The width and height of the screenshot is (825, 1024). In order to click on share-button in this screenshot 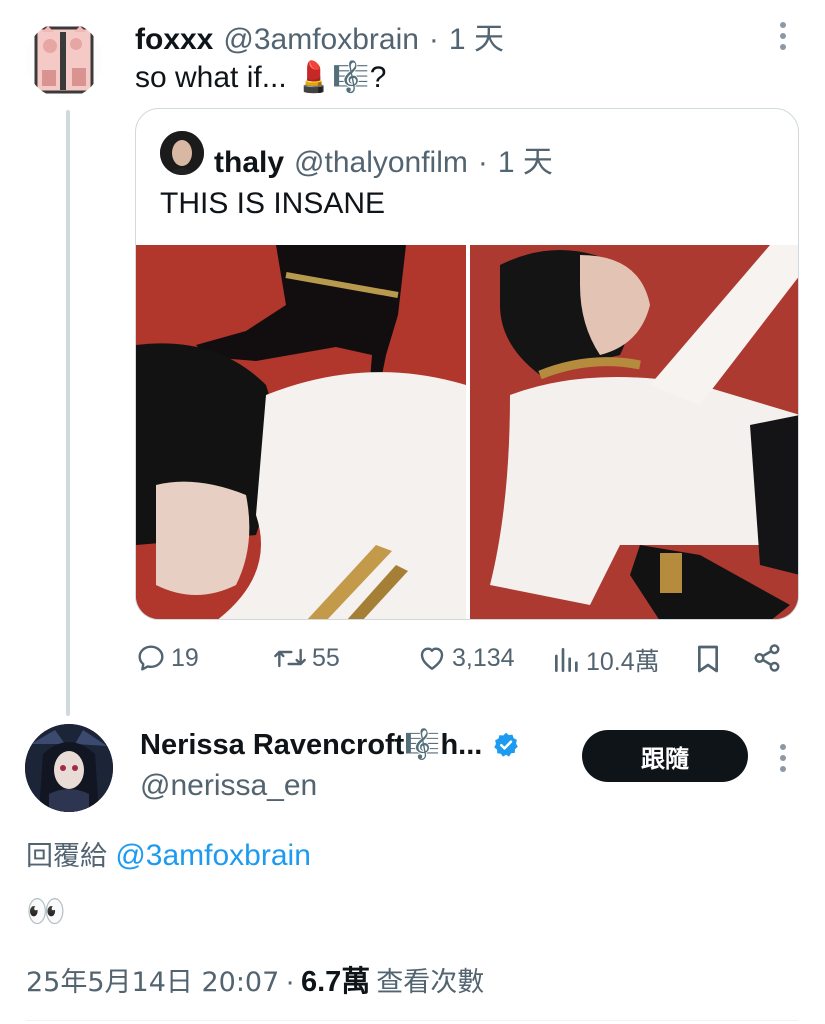, I will do `click(767, 660)`.